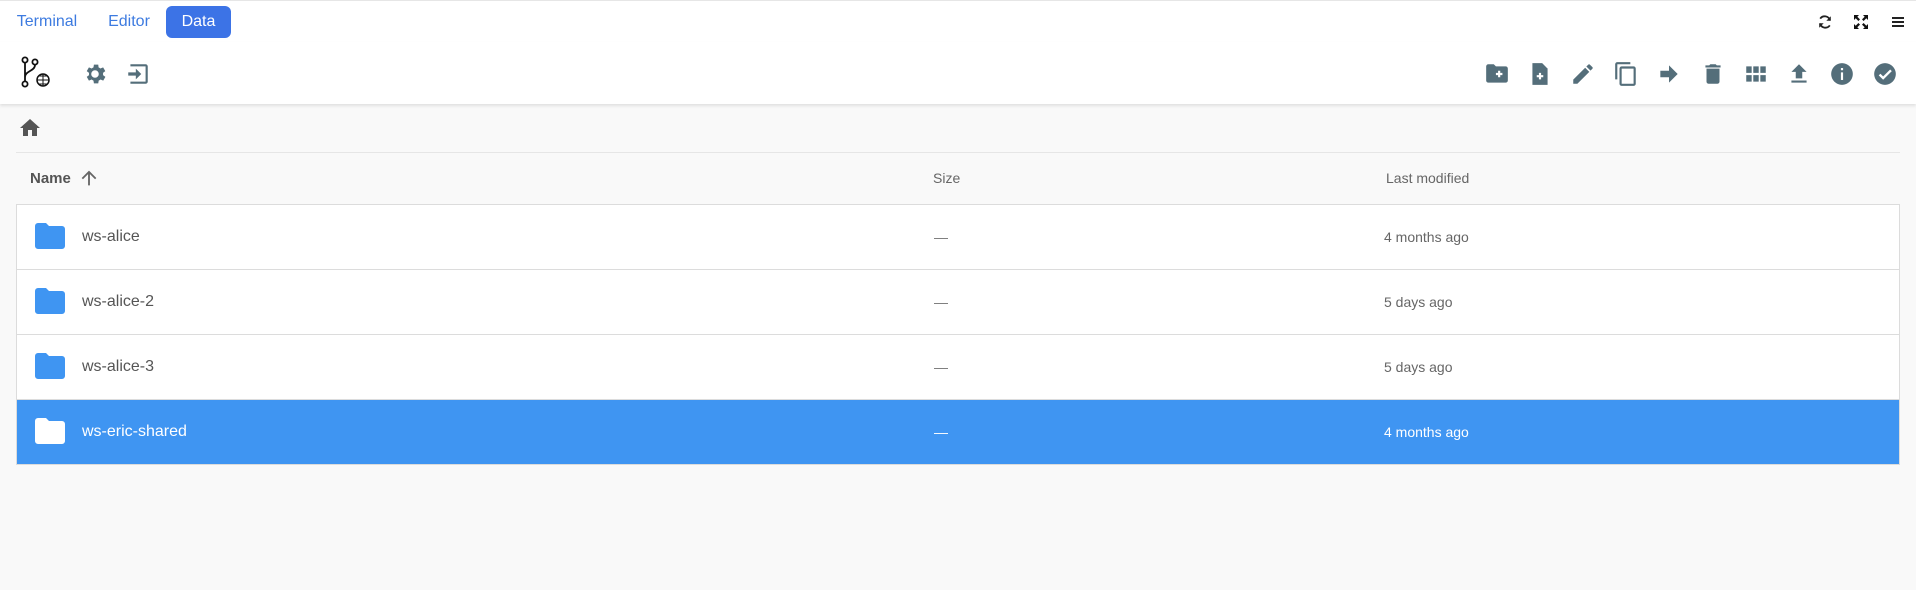  What do you see at coordinates (1756, 74) in the screenshot?
I see `grid-view-icon` at bounding box center [1756, 74].